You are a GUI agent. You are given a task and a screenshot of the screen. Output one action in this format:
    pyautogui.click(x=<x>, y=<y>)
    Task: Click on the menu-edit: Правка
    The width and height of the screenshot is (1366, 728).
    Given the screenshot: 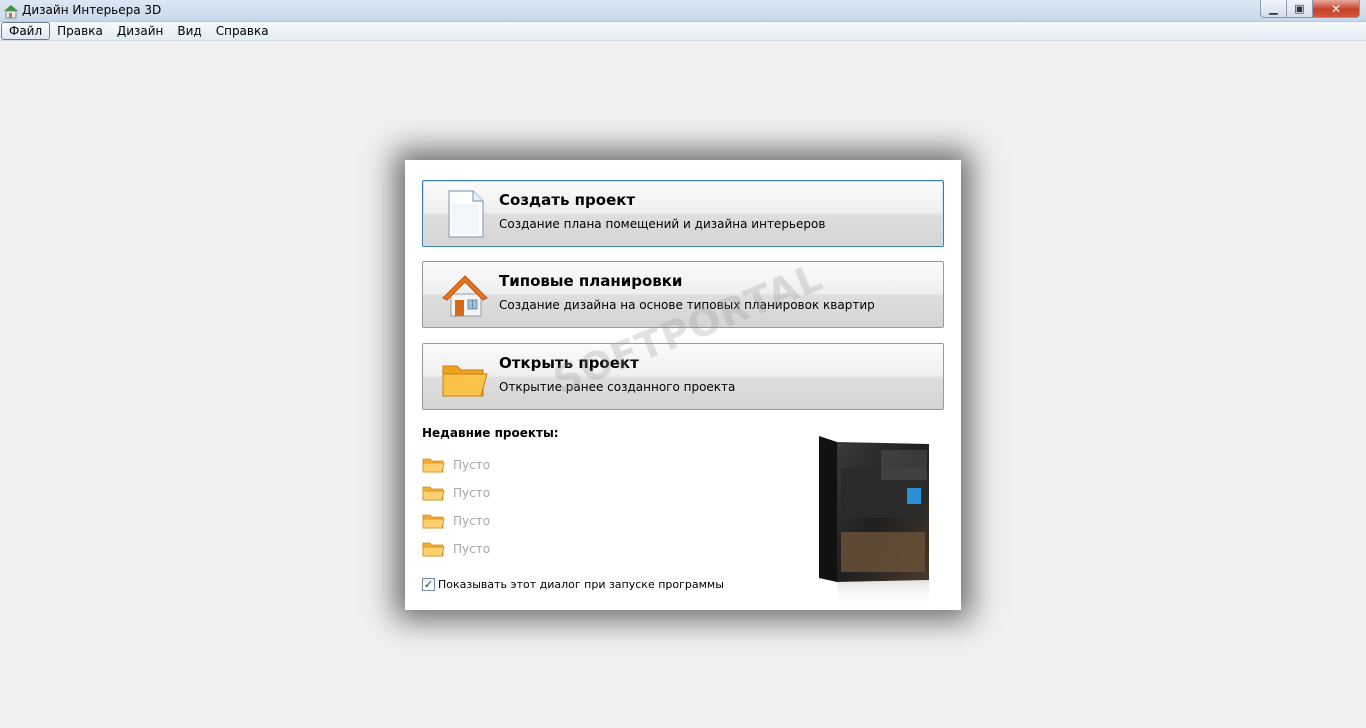 What is the action you would take?
    pyautogui.click(x=80, y=31)
    